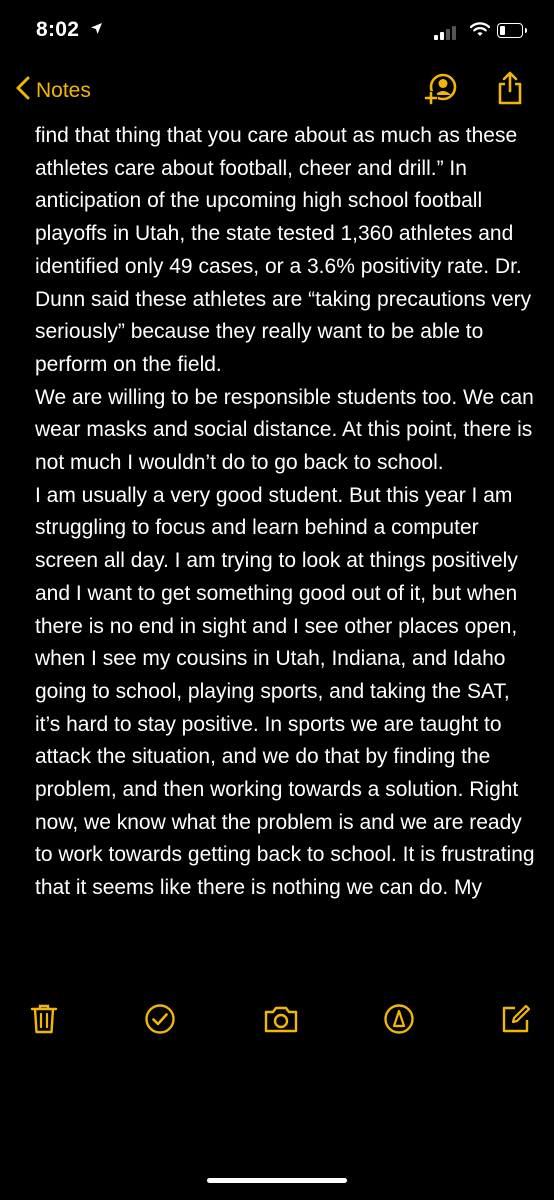 This screenshot has width=554, height=1200. What do you see at coordinates (160, 1021) in the screenshot?
I see `checklist-icon` at bounding box center [160, 1021].